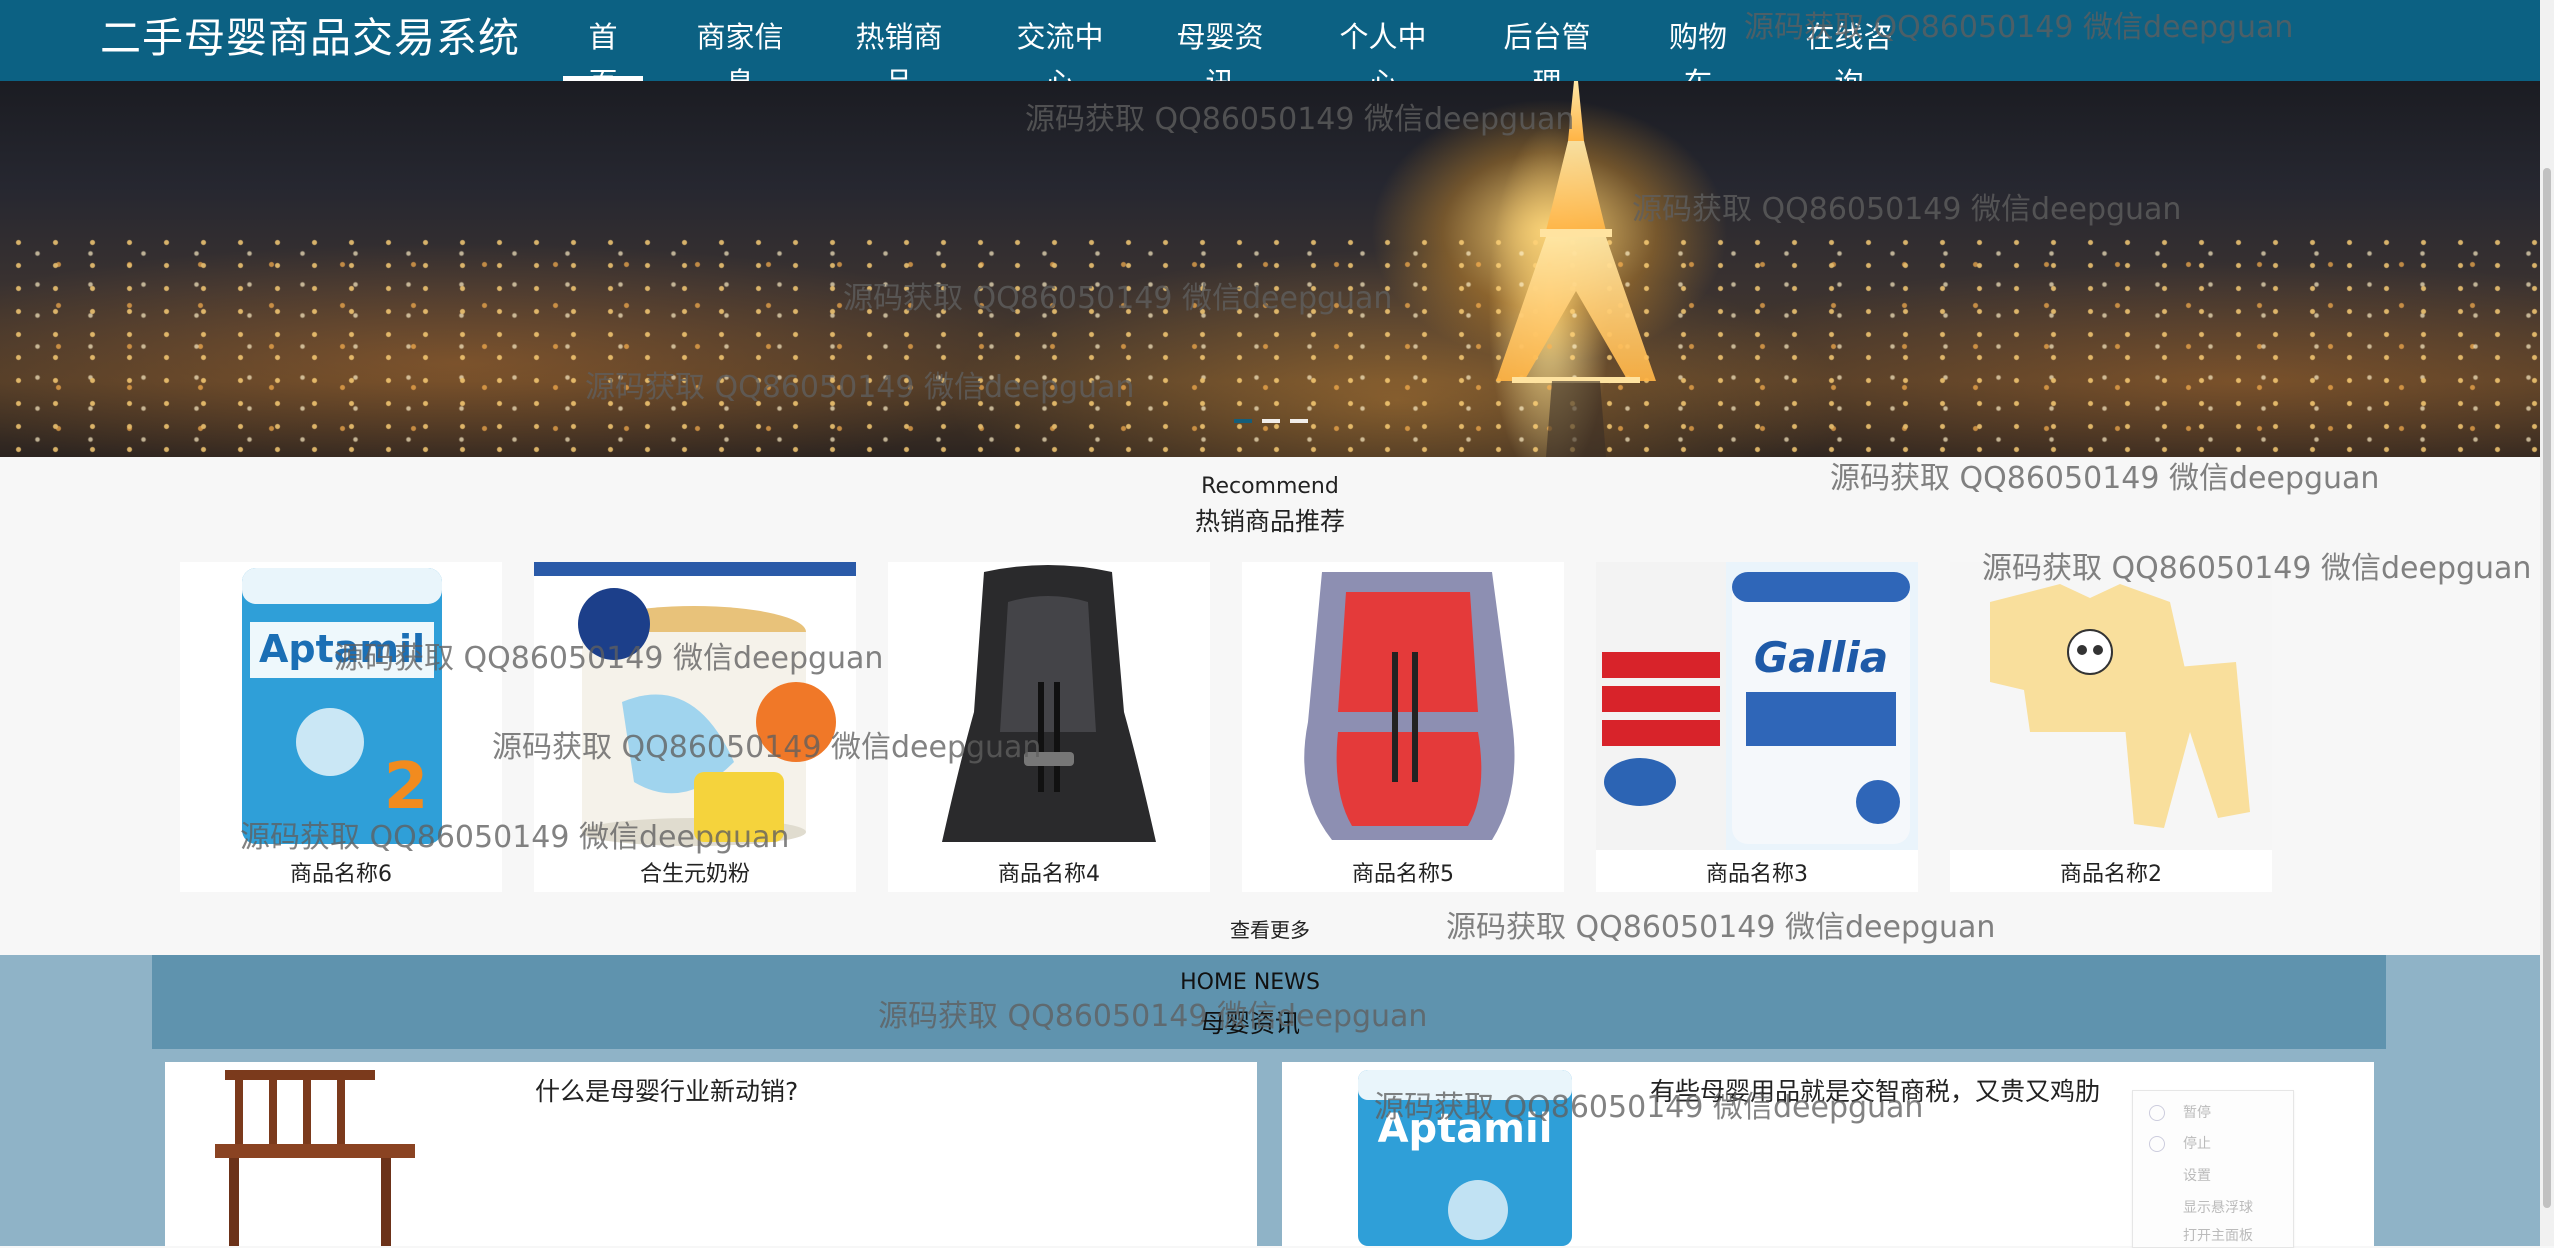 This screenshot has height=1248, width=2554. What do you see at coordinates (740, 57) in the screenshot?
I see `nav-merchant-info: 商家信息` at bounding box center [740, 57].